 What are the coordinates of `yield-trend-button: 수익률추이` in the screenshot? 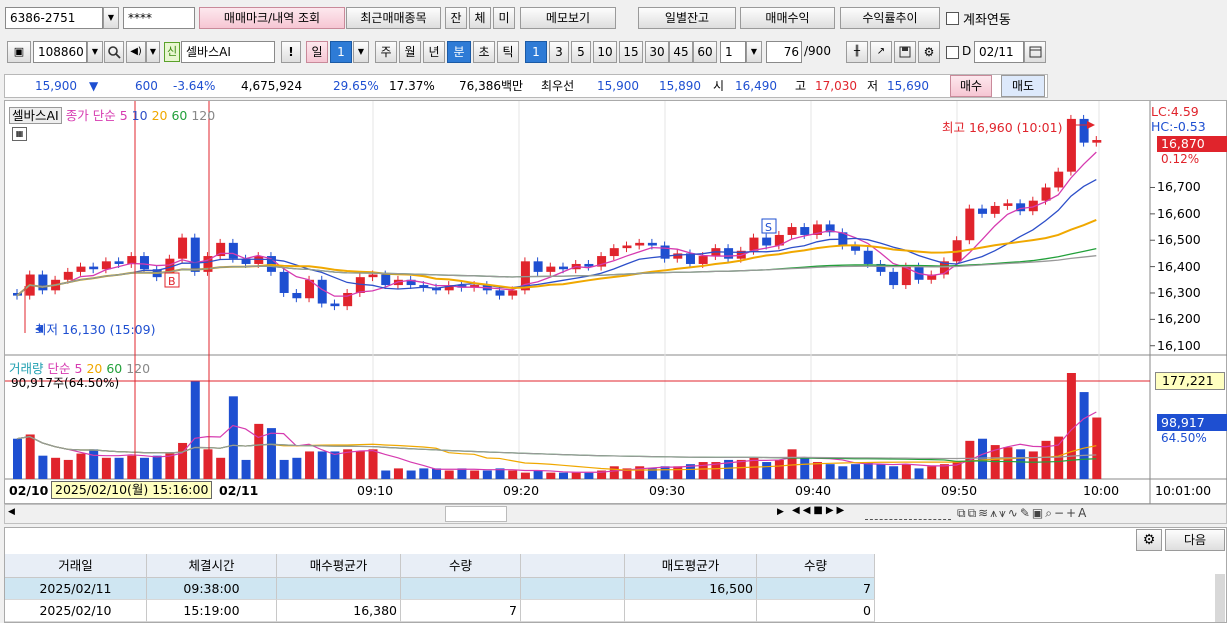 It's located at (890, 18).